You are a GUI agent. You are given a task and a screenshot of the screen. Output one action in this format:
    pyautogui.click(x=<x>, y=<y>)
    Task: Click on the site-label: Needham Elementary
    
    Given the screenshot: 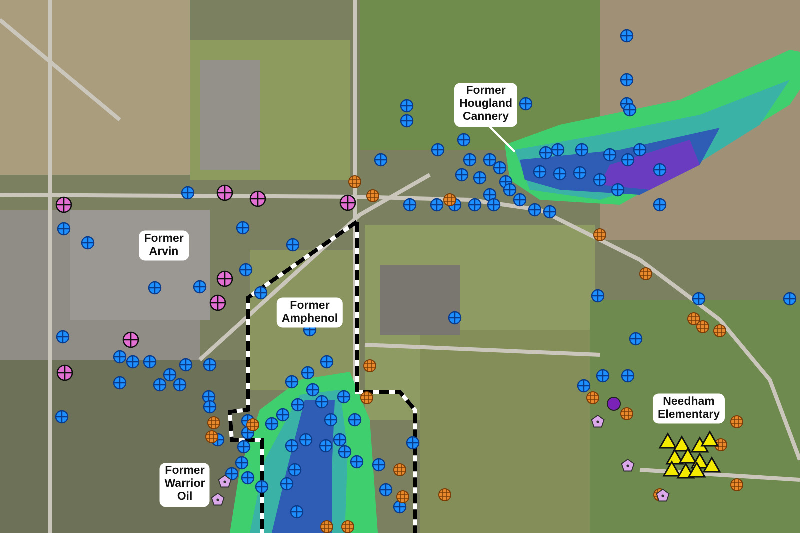 What is the action you would take?
    pyautogui.click(x=689, y=409)
    